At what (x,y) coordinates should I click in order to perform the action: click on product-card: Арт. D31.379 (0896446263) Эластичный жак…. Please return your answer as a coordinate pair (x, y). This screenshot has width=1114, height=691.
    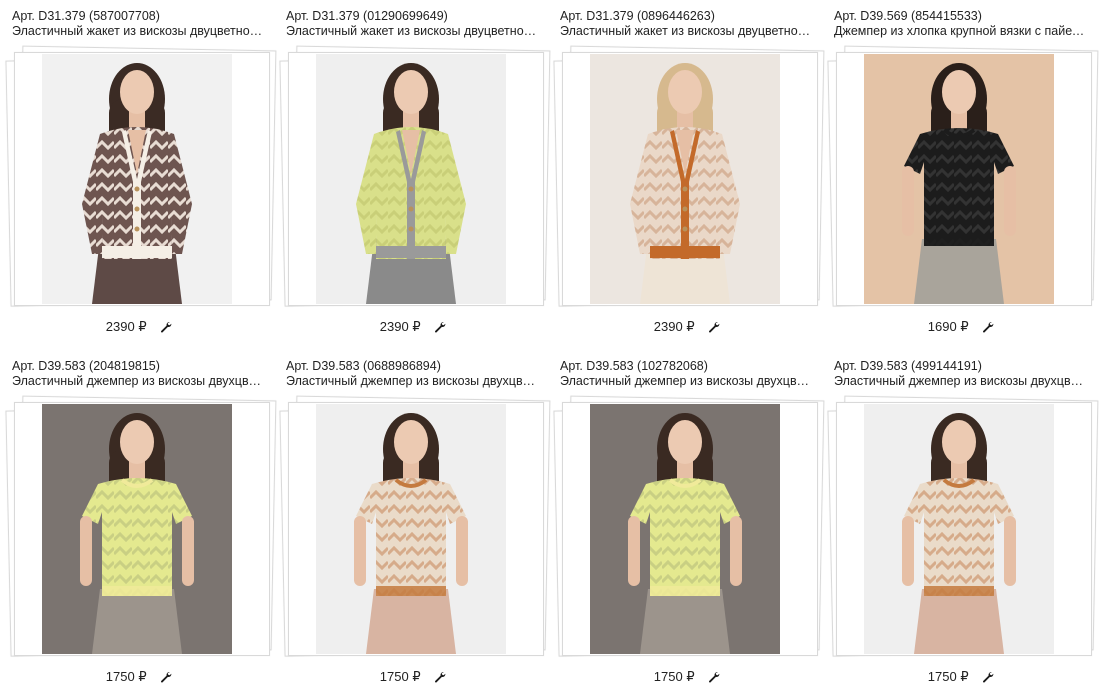
    Looking at the image, I should click on (689, 171).